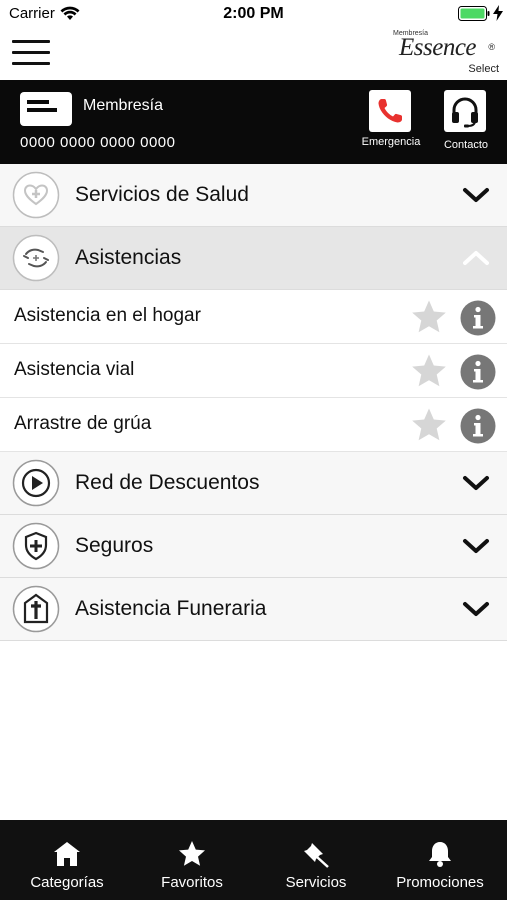 The height and width of the screenshot is (900, 507). Describe the element at coordinates (31, 53) in the screenshot. I see `menu-icon` at that location.